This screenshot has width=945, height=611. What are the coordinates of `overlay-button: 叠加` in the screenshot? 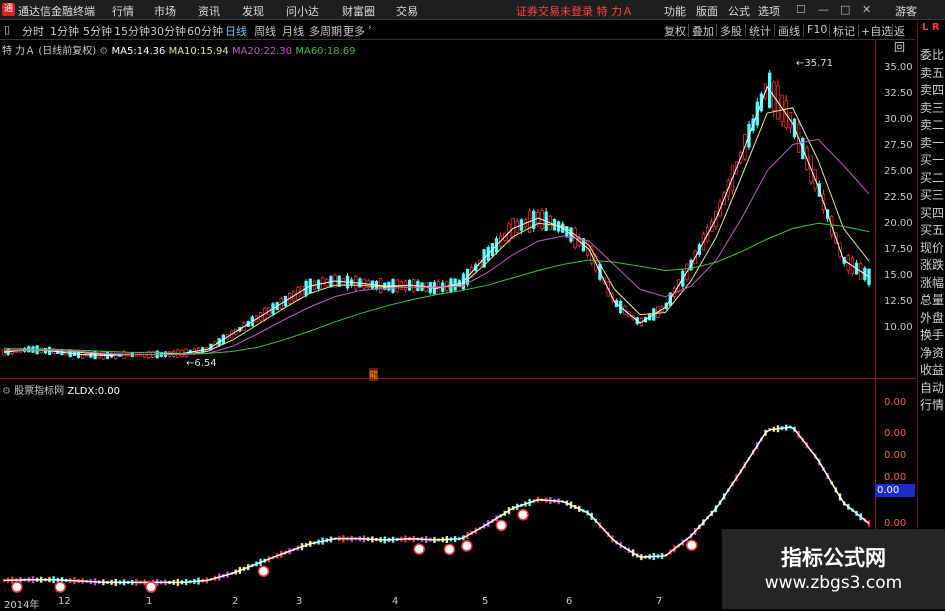 It's located at (703, 31).